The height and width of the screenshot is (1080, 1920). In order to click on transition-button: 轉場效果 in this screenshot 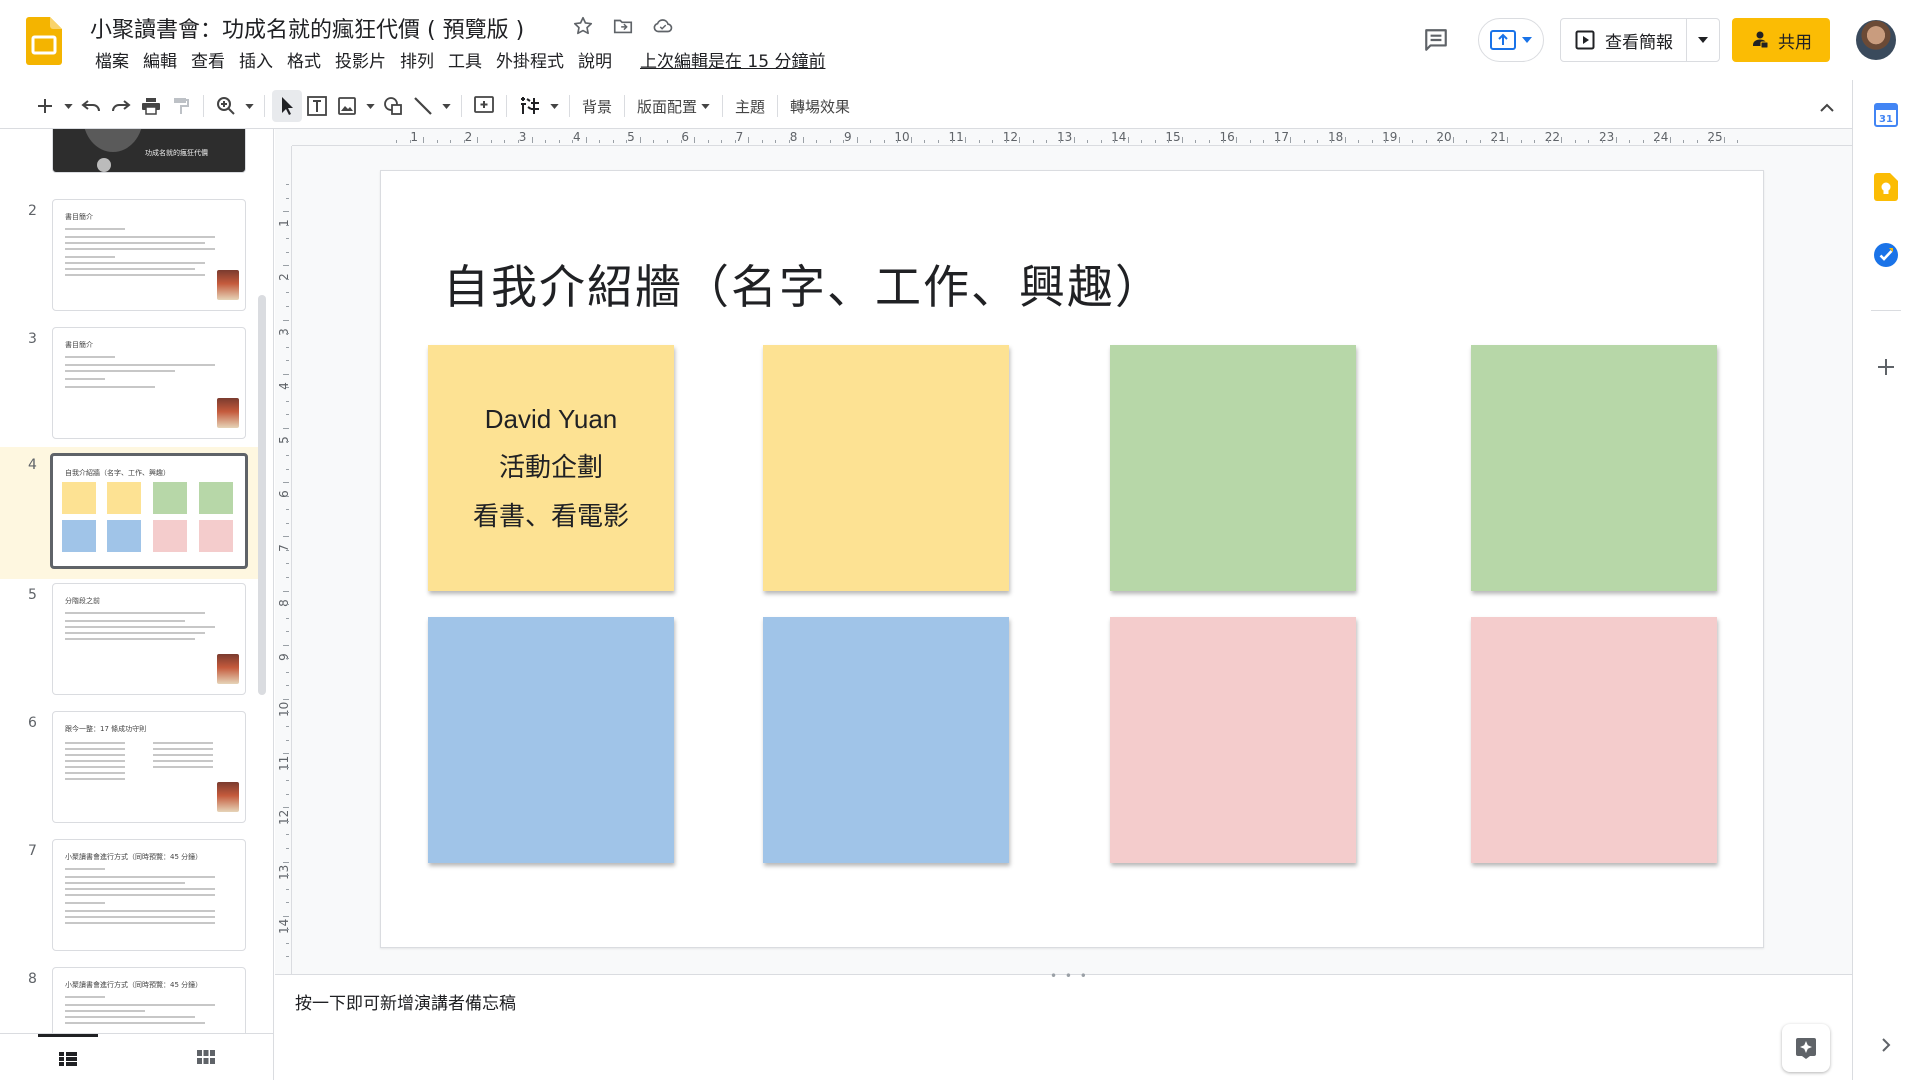, I will do `click(820, 106)`.